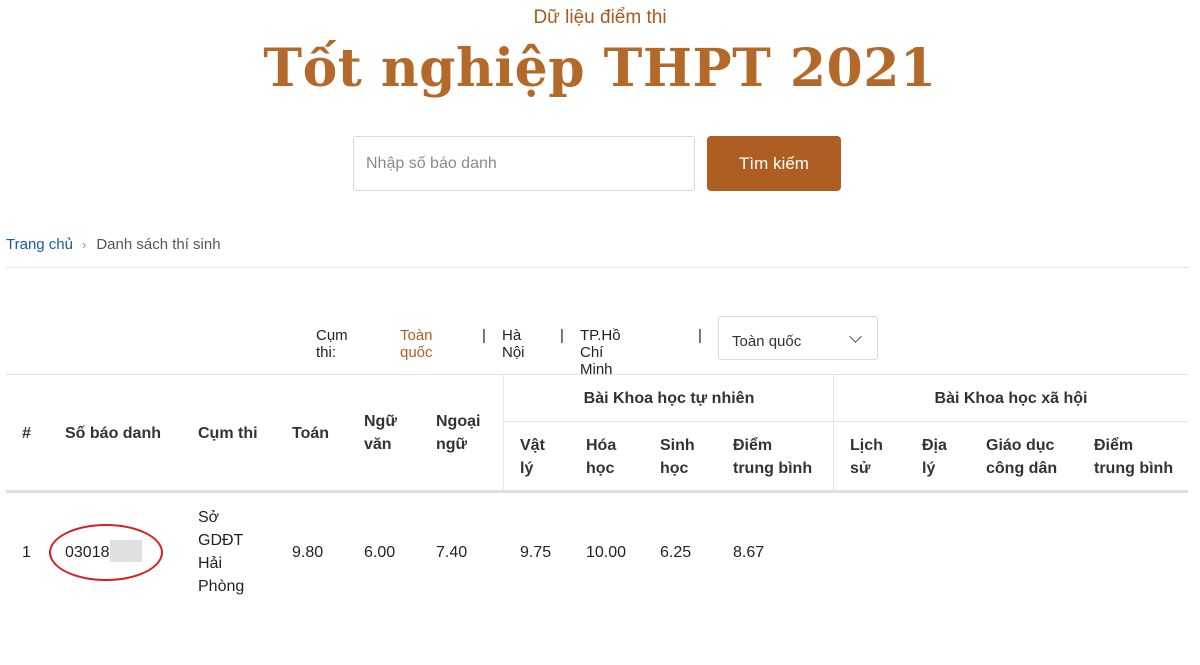  What do you see at coordinates (84, 244) in the screenshot?
I see `chevron-right-icon: ›` at bounding box center [84, 244].